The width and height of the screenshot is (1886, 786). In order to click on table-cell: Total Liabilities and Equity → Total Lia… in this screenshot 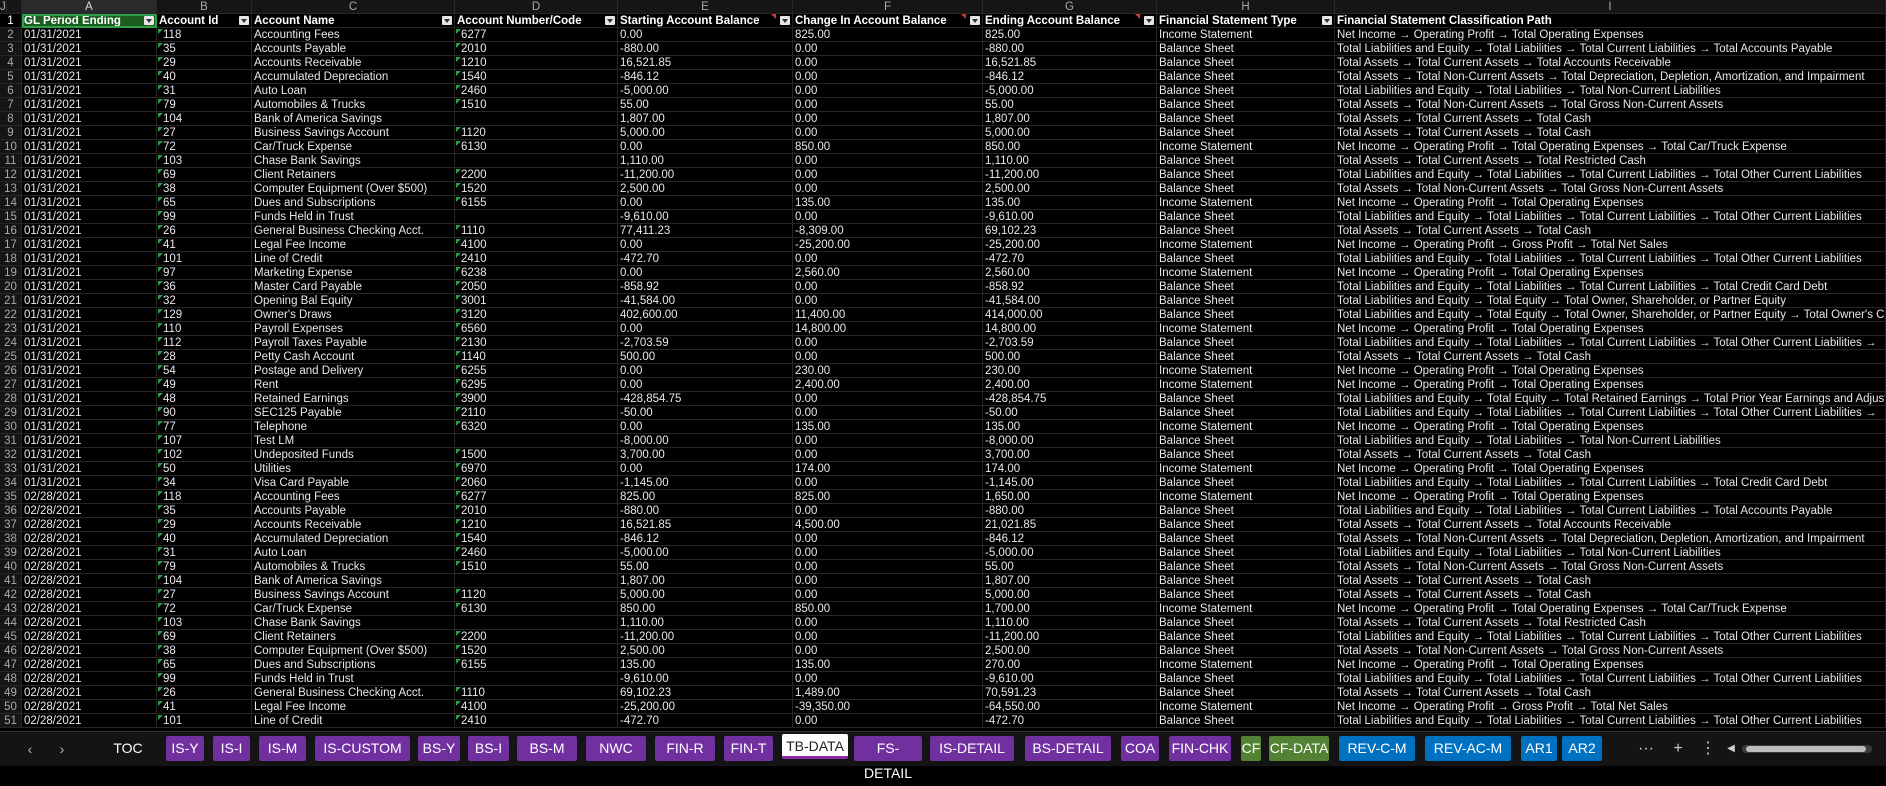, I will do `click(1610, 91)`.